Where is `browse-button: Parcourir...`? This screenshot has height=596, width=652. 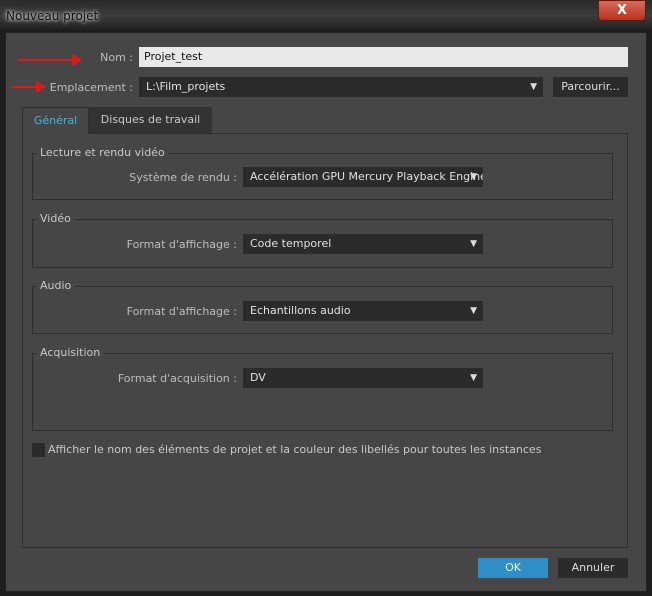 browse-button: Parcourir... is located at coordinates (590, 87).